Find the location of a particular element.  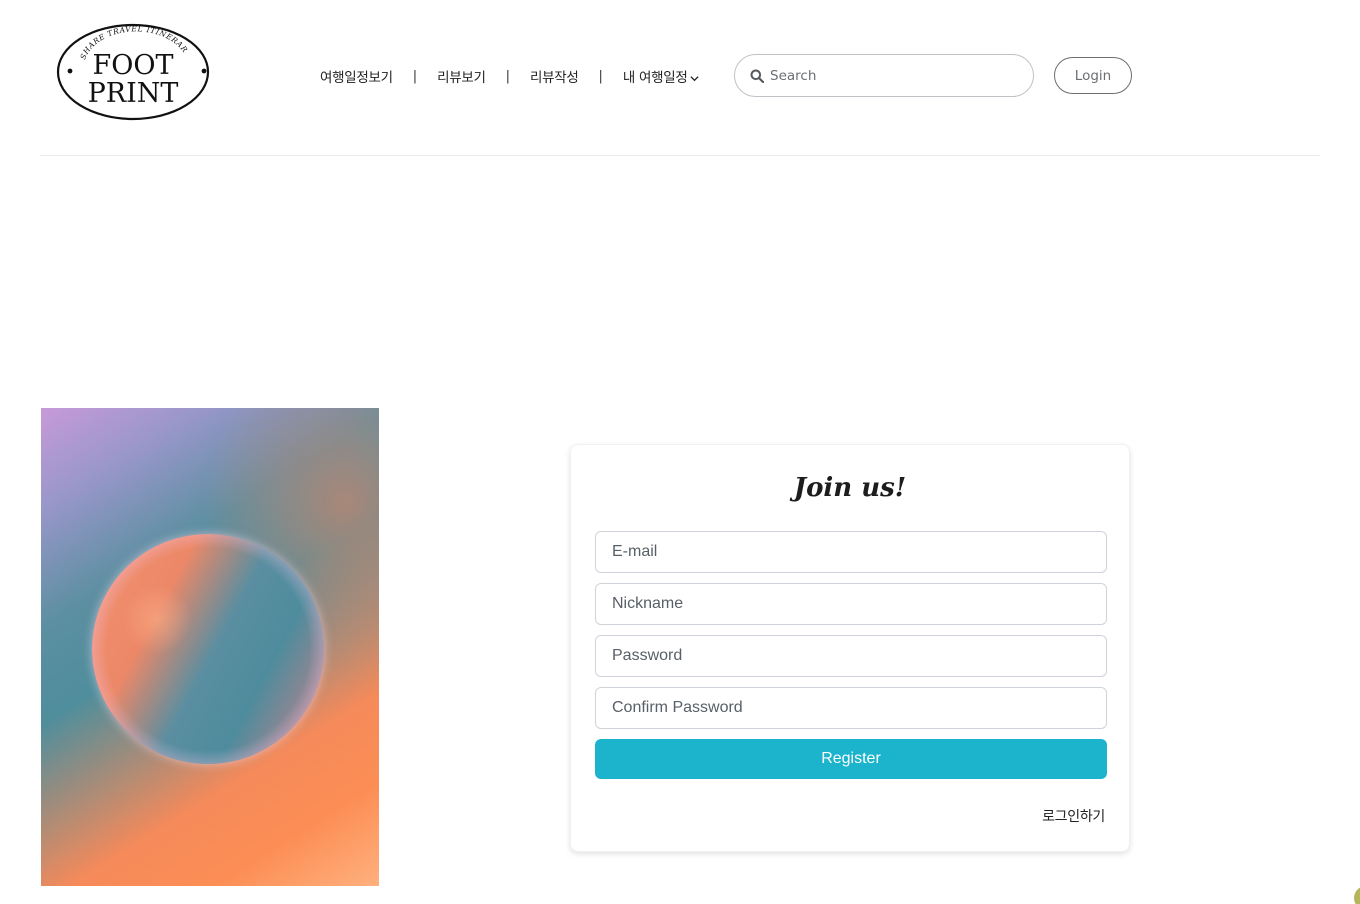

nav-item-my-itinerary-dropdown: 내 여행일정 is located at coordinates (661, 76).